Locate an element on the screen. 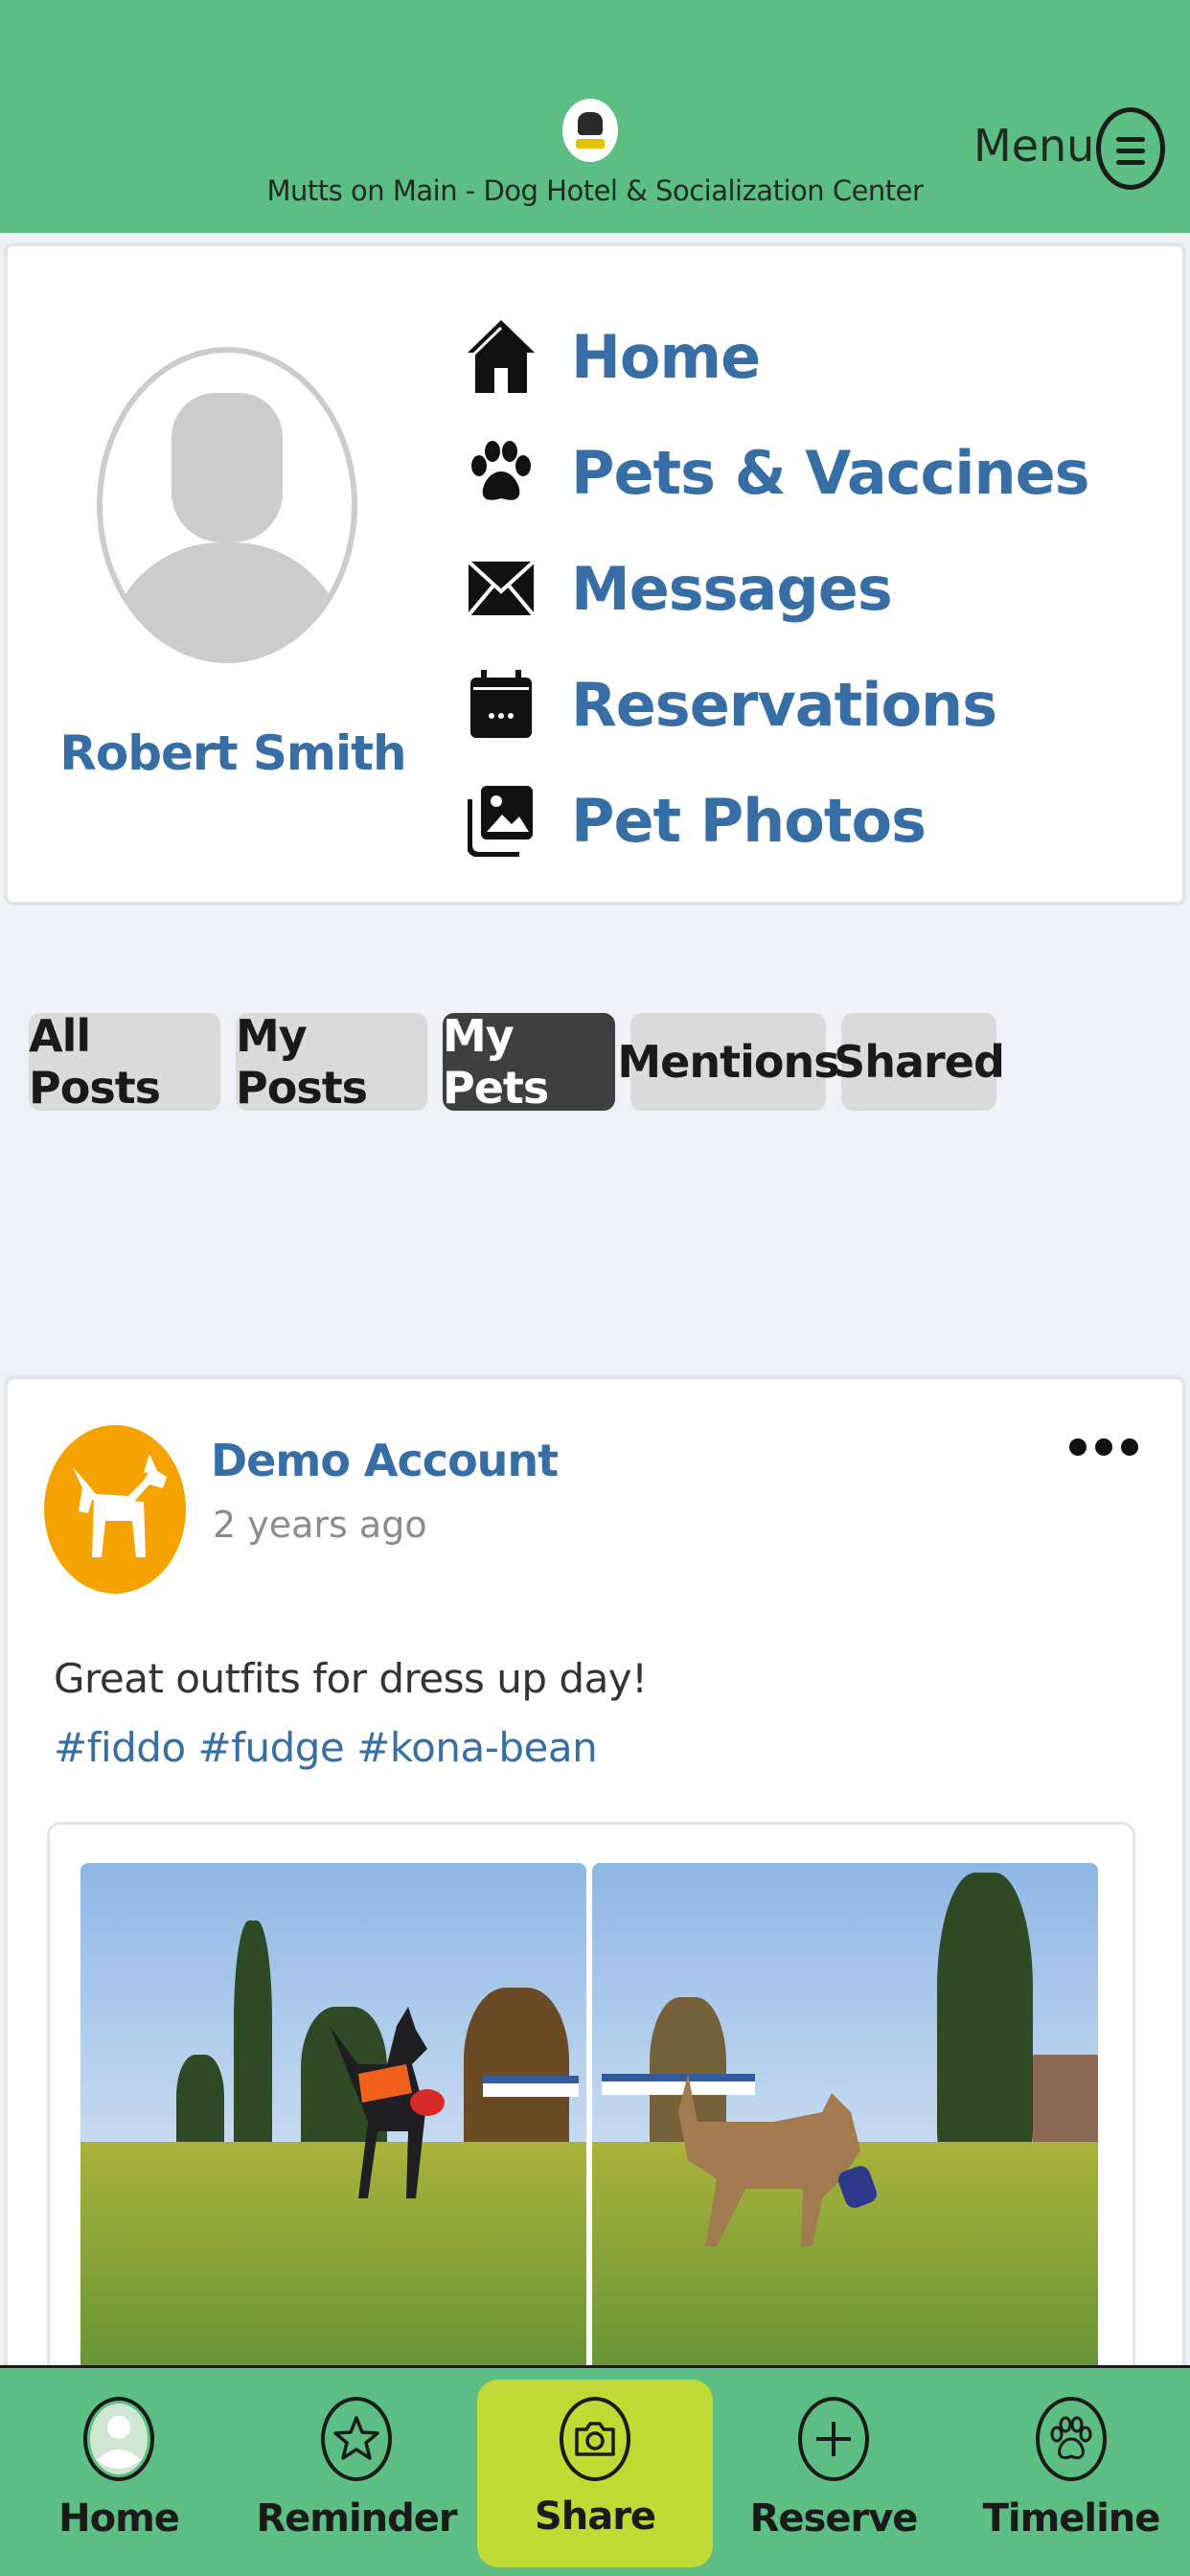 The image size is (1190, 2576). brand-logo is located at coordinates (590, 130).